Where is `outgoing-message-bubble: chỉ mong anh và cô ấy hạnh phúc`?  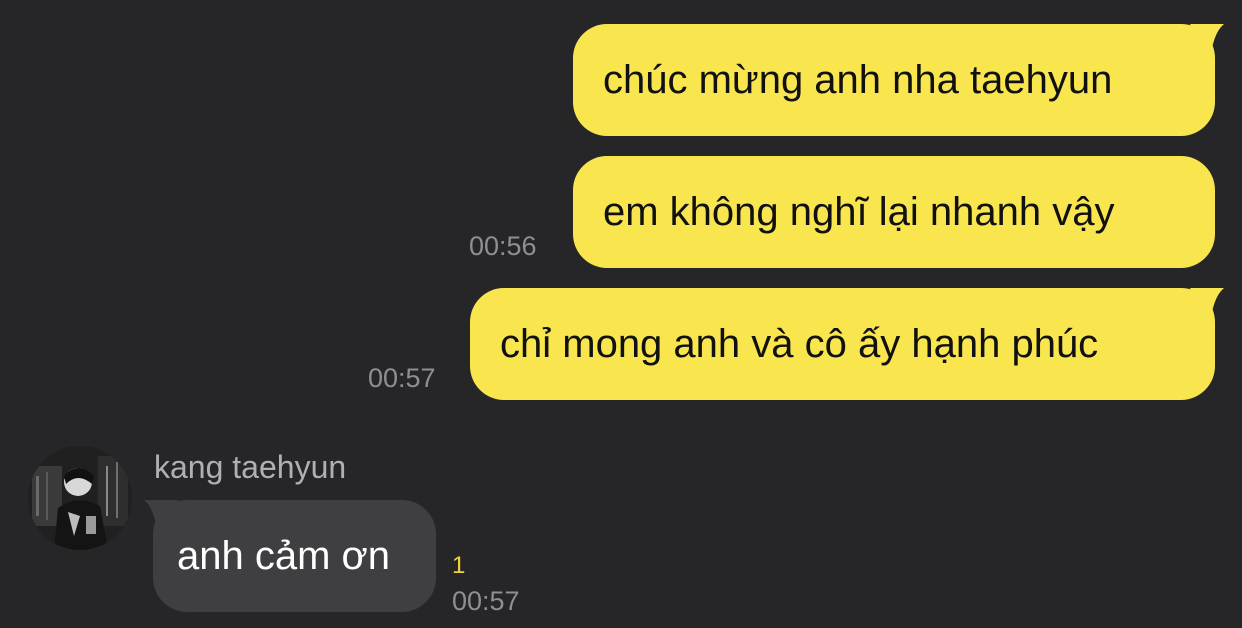
outgoing-message-bubble: chỉ mong anh và cô ấy hạnh phúc is located at coordinates (847, 344).